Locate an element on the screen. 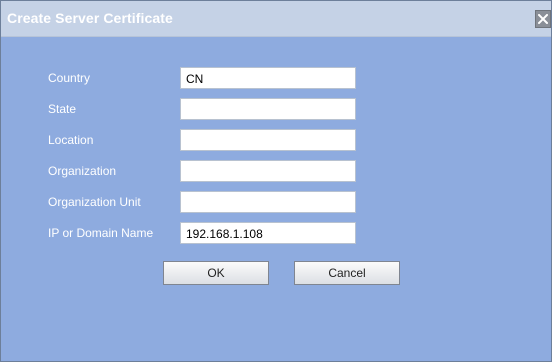 The image size is (552, 362). form-row-organization: Organization is located at coordinates (276, 171).